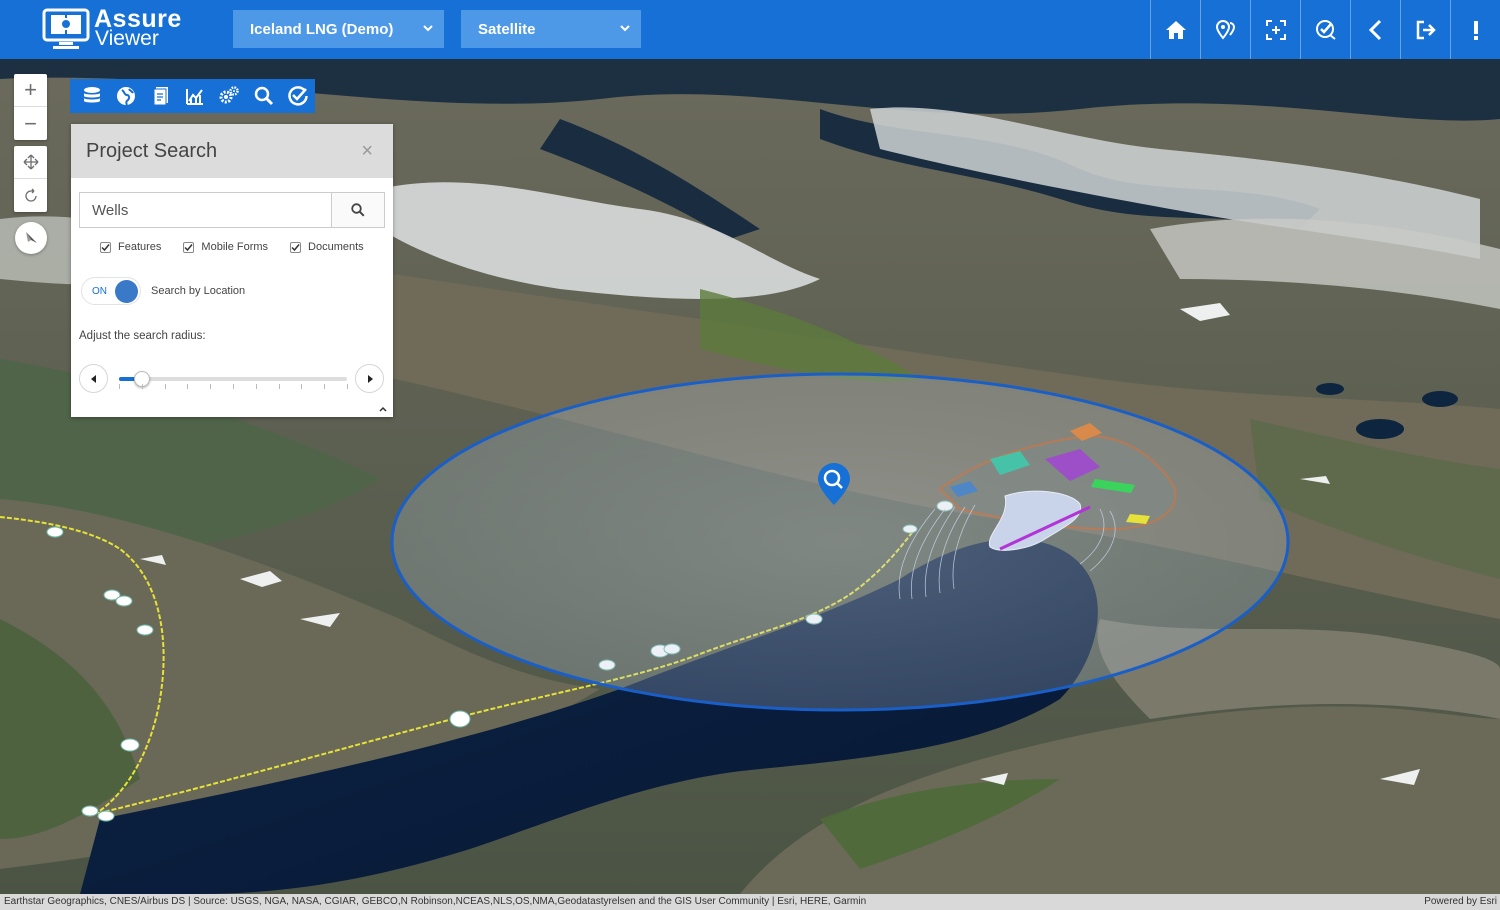 The image size is (1500, 910). I want to click on pan-button, so click(30, 162).